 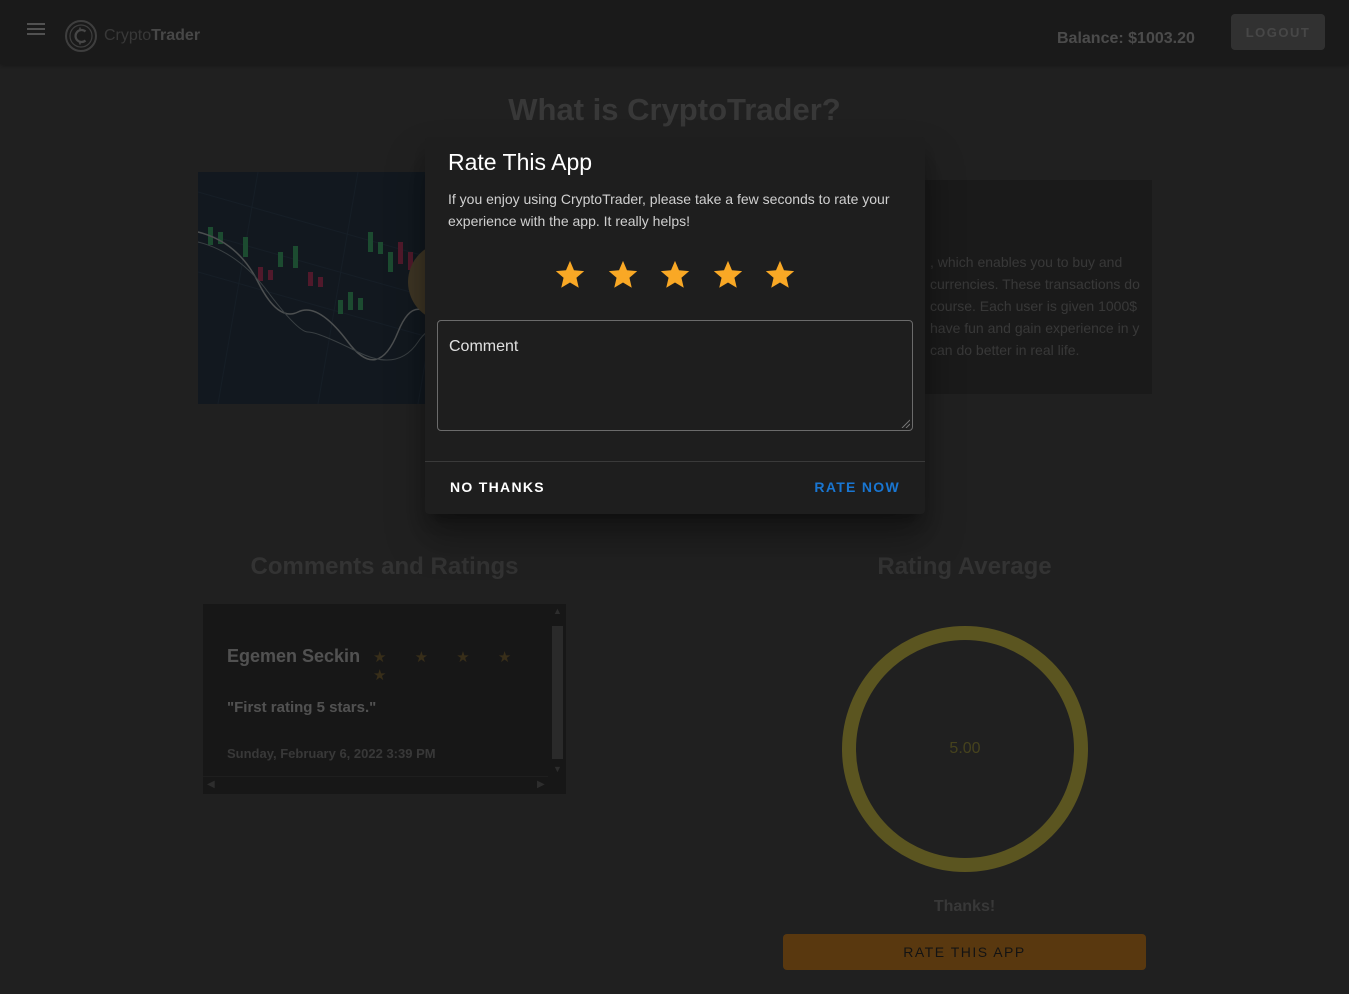 What do you see at coordinates (728, 275) in the screenshot?
I see `star-4-icon` at bounding box center [728, 275].